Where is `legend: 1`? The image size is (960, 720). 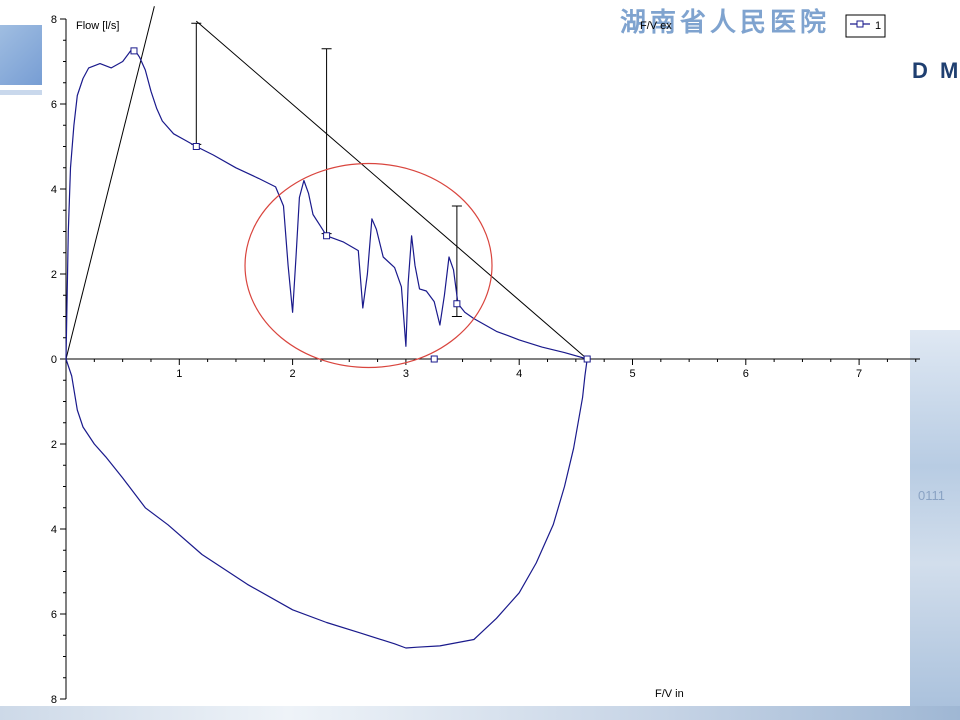
legend: 1 is located at coordinates (865, 26).